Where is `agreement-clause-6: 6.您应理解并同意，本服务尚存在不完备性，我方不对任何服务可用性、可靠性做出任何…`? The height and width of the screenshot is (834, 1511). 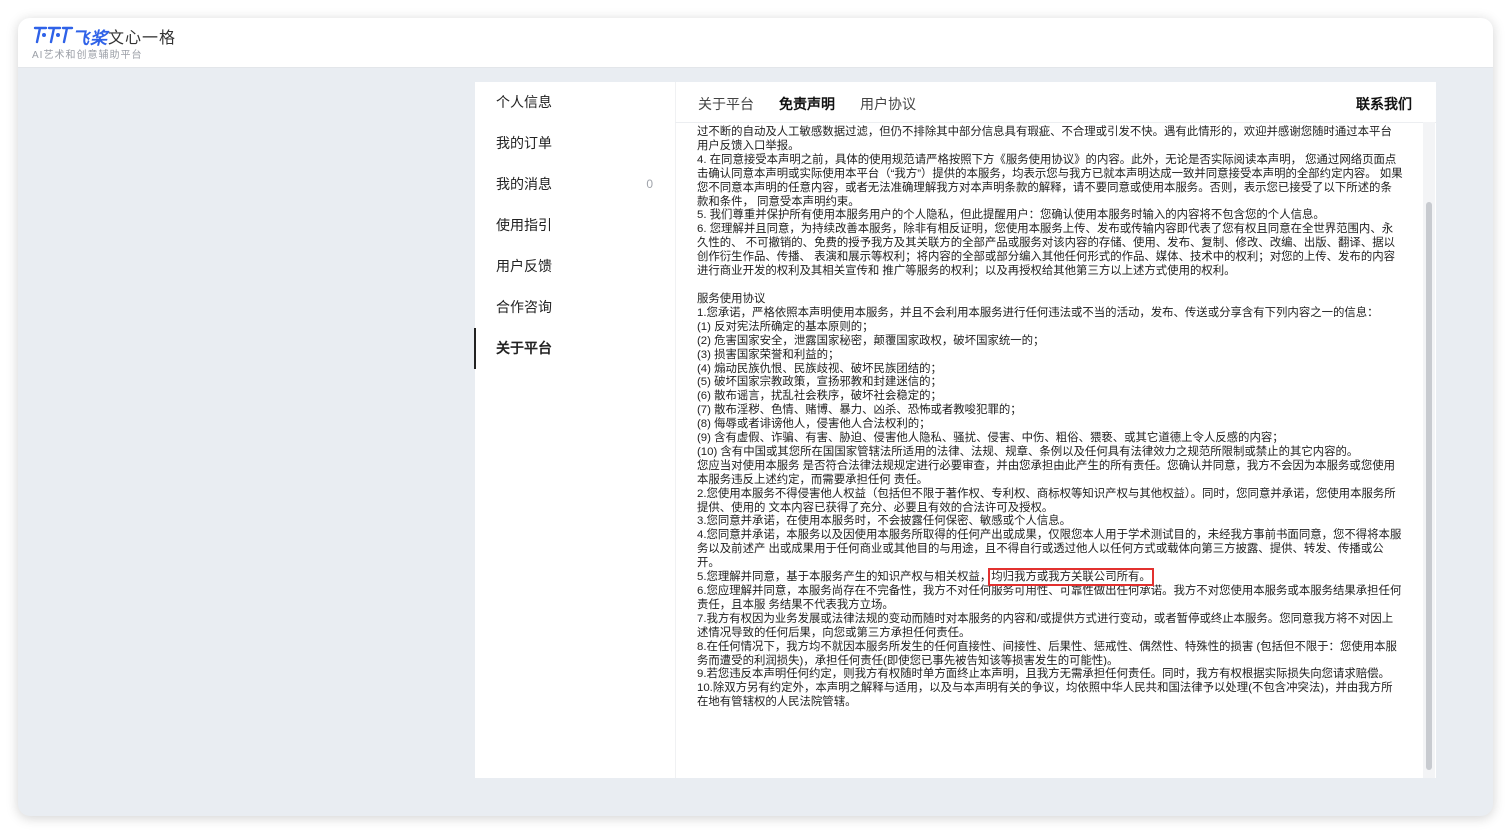
agreement-clause-6: 6.您应理解并同意，本服务尚存在不完备性，我方不对任何服务可用性、可靠性做出任何… is located at coordinates (1049, 598).